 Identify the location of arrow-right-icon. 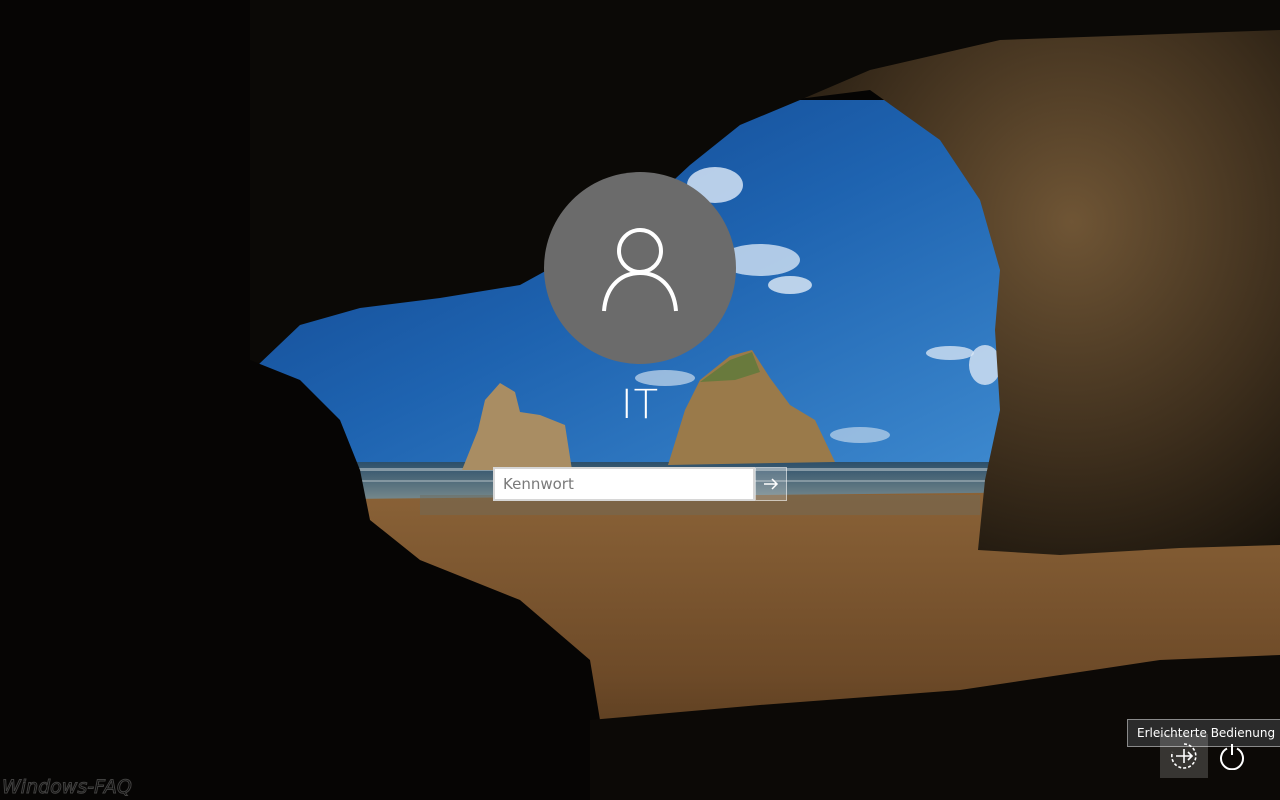
(771, 484).